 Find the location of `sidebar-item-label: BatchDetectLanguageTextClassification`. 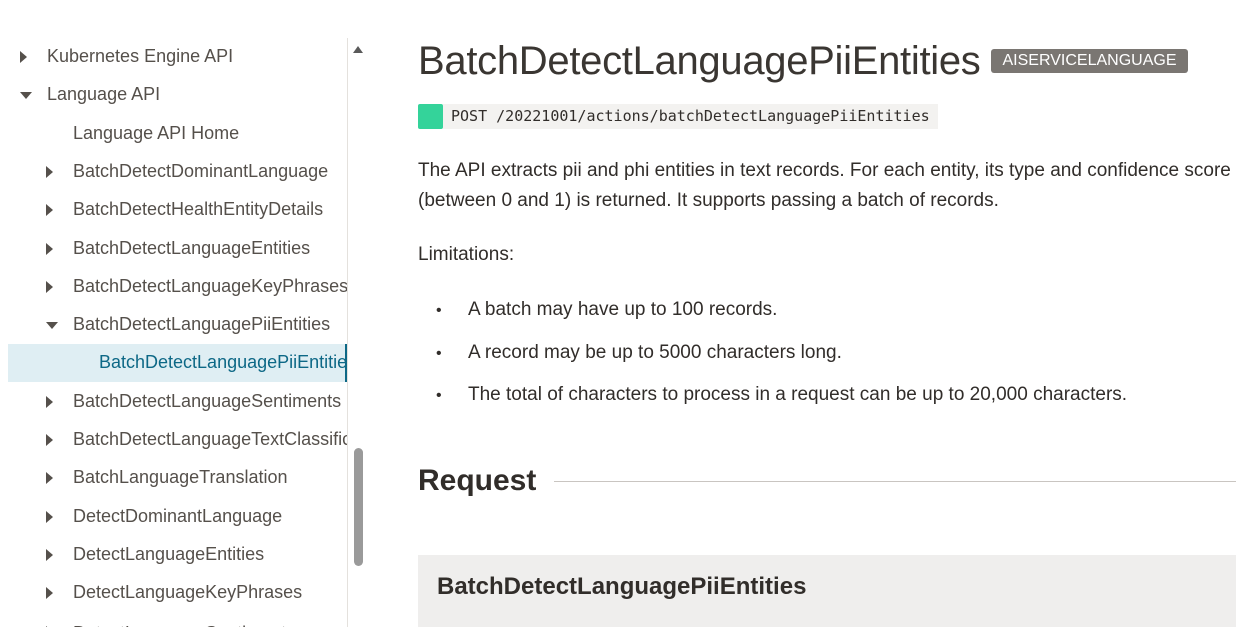

sidebar-item-label: BatchDetectLanguageTextClassification is located at coordinates (210, 439).